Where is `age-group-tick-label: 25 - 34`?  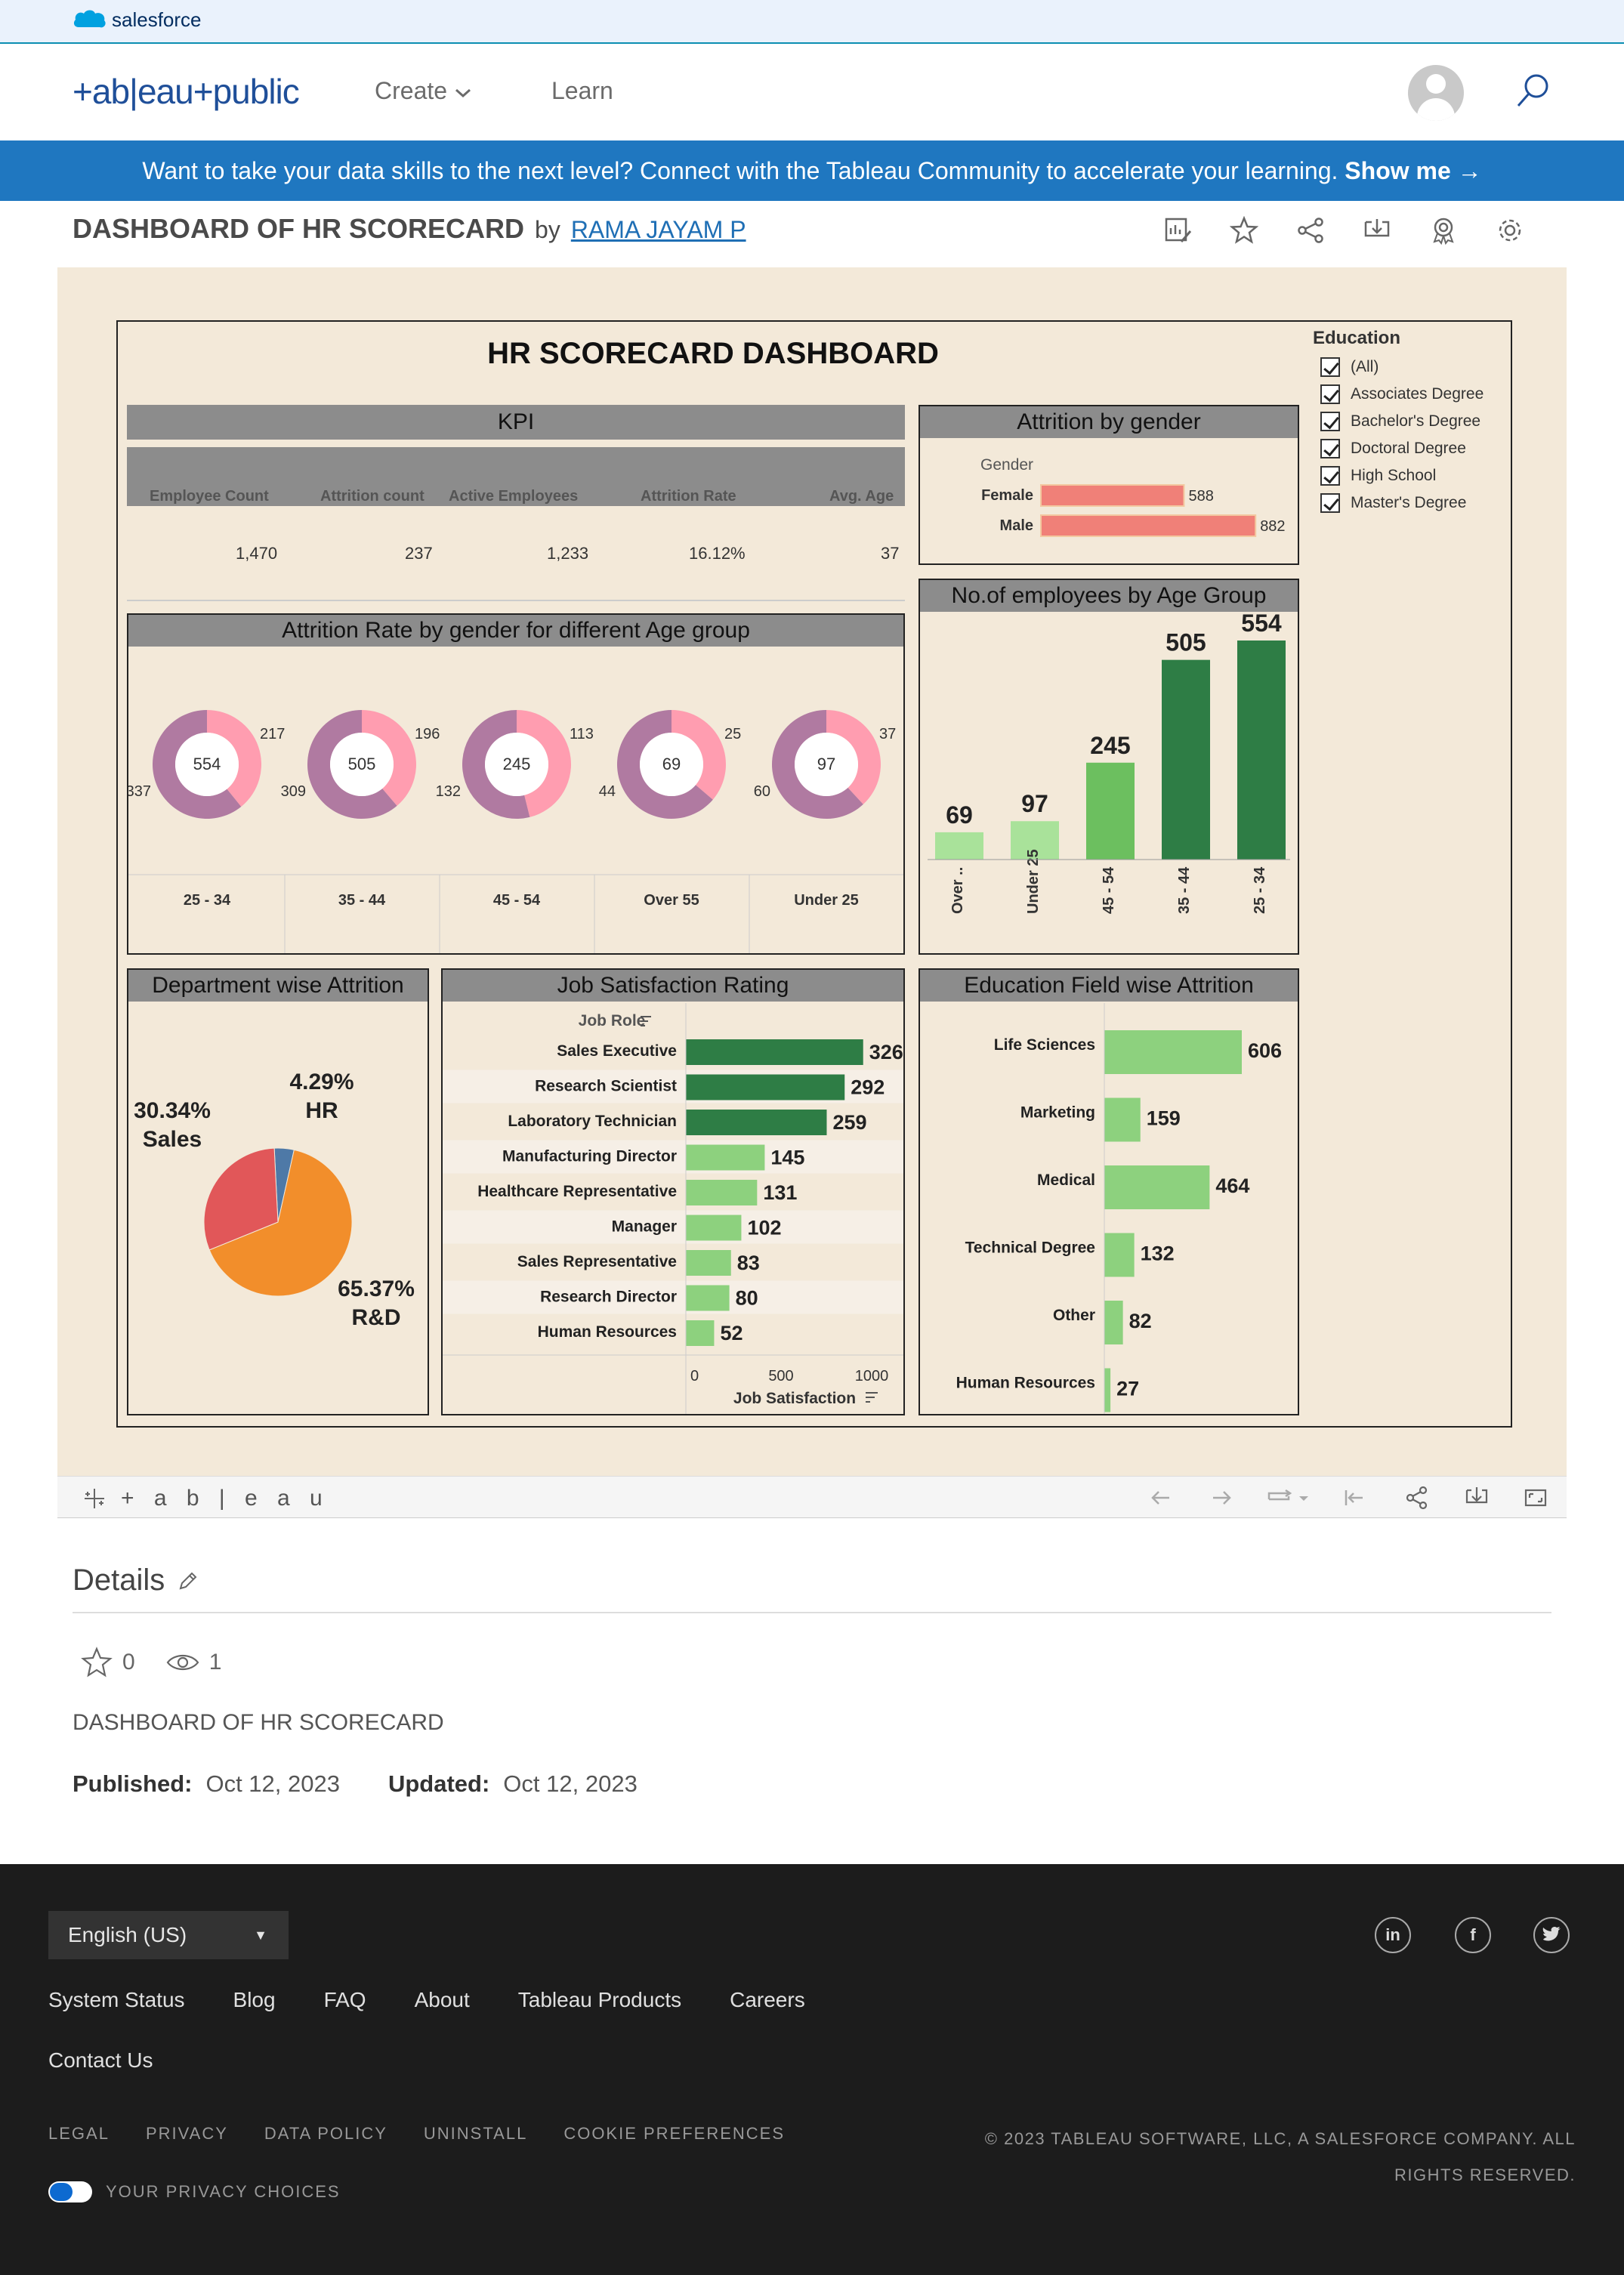 age-group-tick-label: 25 - 34 is located at coordinates (1260, 890).